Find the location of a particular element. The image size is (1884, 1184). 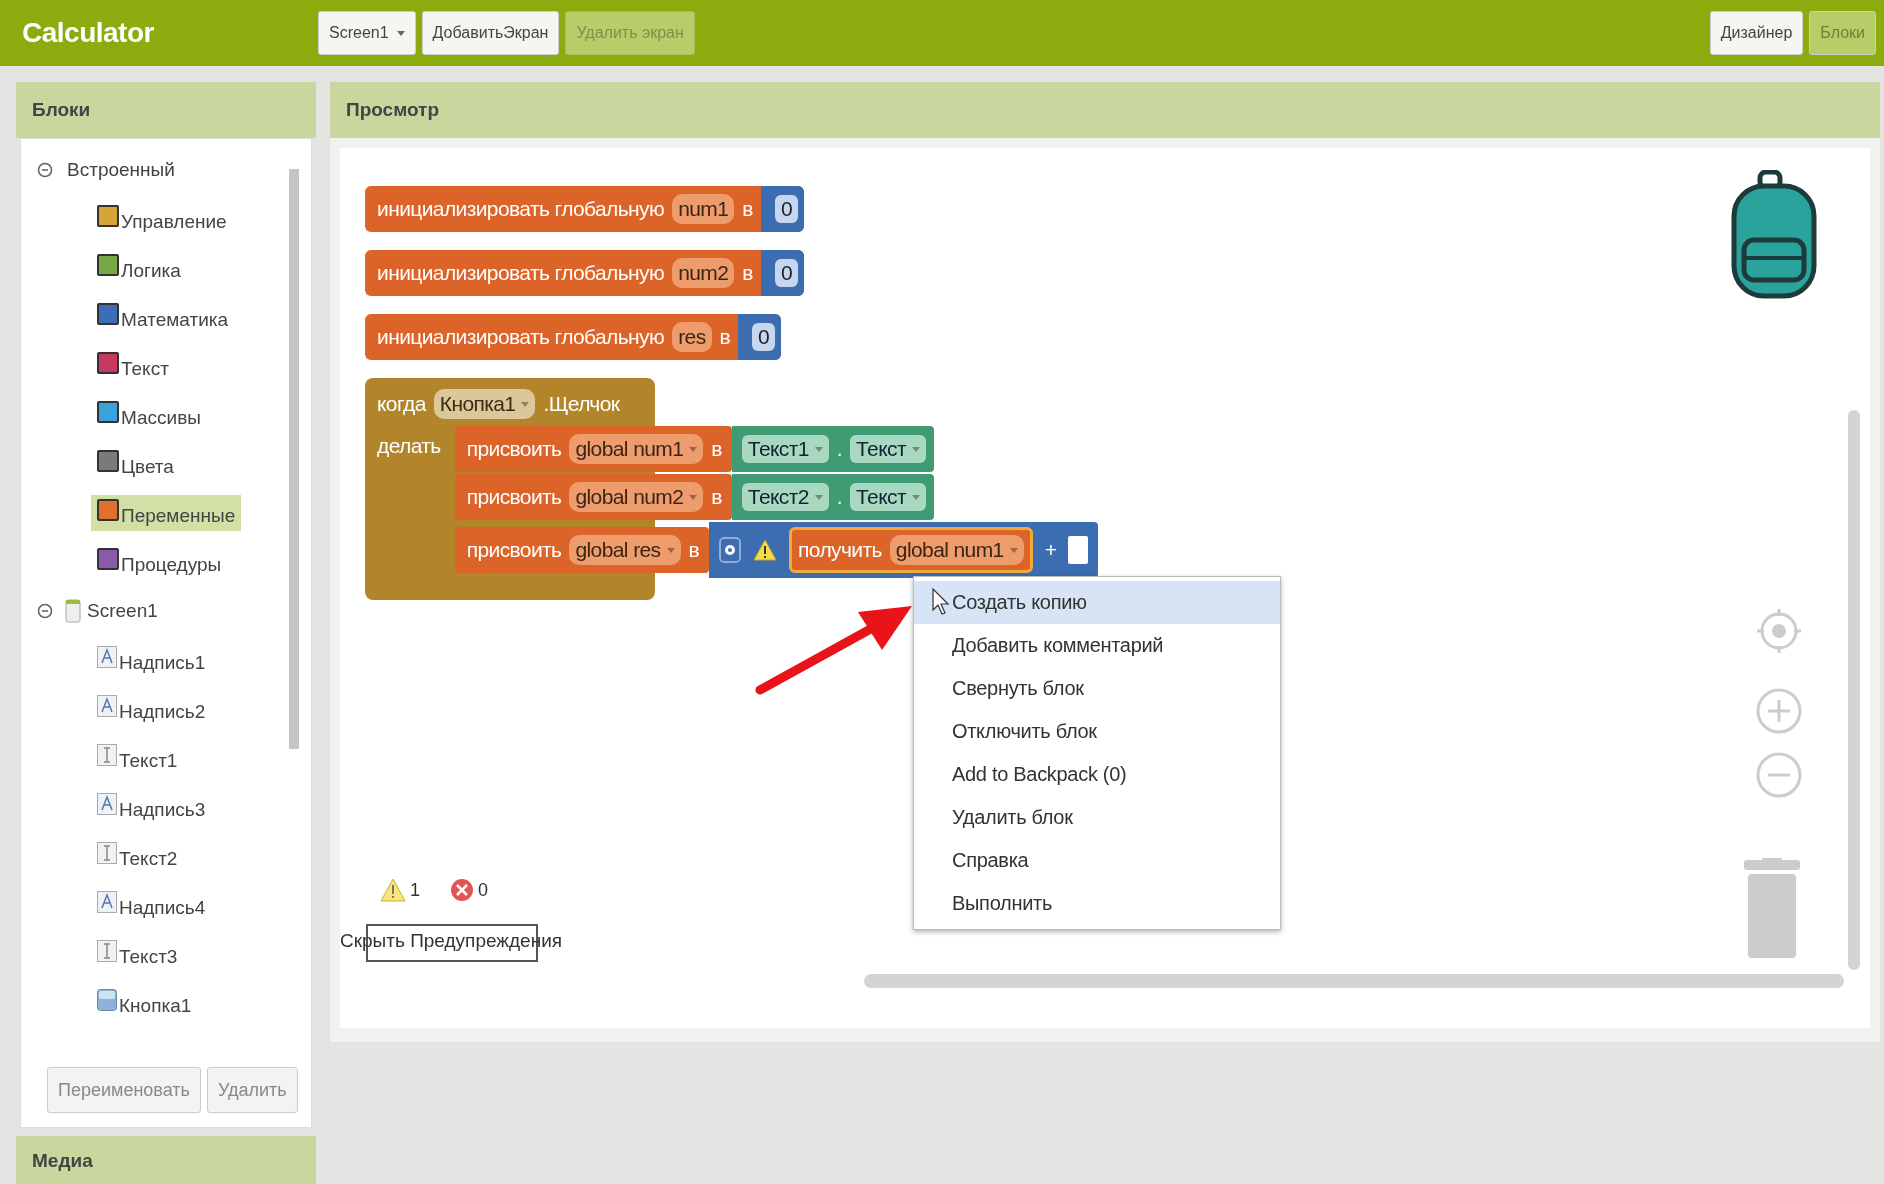

tree-item: Массивы is located at coordinates (149, 414).